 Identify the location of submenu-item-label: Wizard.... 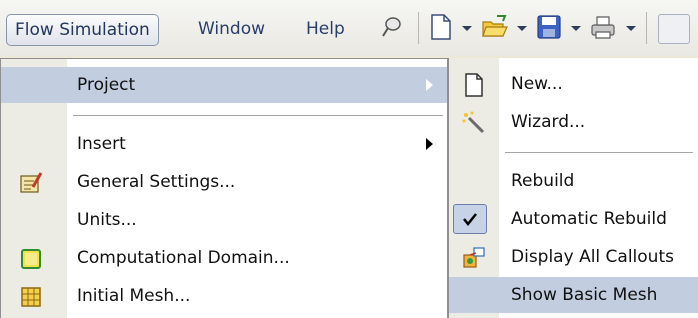
(548, 122).